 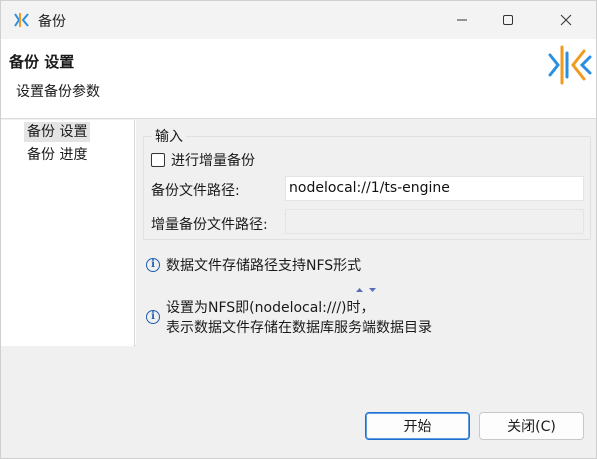 I want to click on maximize-icon, so click(x=508, y=20).